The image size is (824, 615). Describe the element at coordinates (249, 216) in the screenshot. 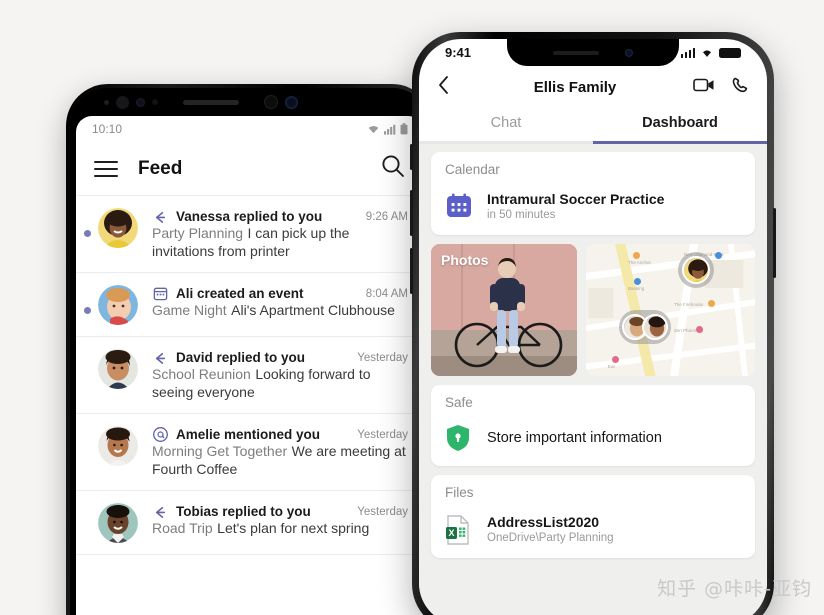

I see `list-item-action: Vanessa replied to you` at that location.